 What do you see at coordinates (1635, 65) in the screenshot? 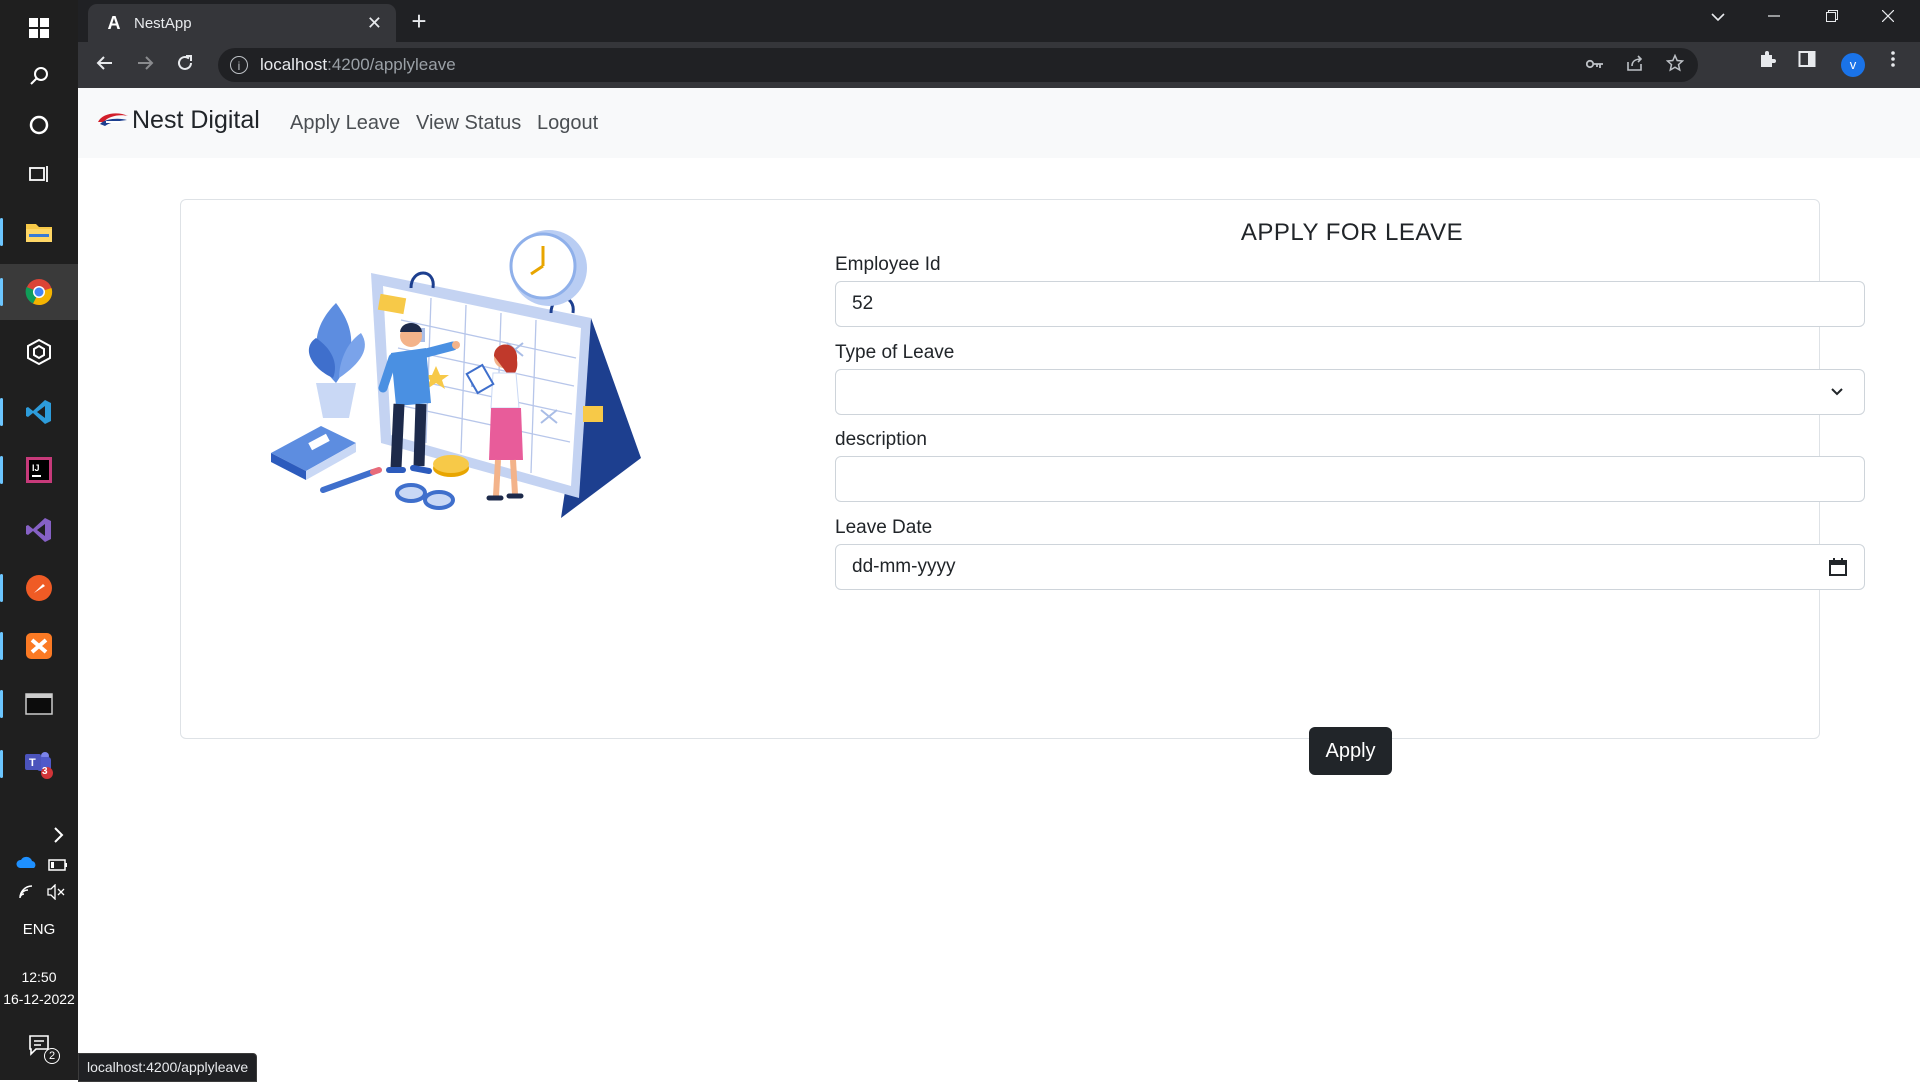
I see `share-icon` at bounding box center [1635, 65].